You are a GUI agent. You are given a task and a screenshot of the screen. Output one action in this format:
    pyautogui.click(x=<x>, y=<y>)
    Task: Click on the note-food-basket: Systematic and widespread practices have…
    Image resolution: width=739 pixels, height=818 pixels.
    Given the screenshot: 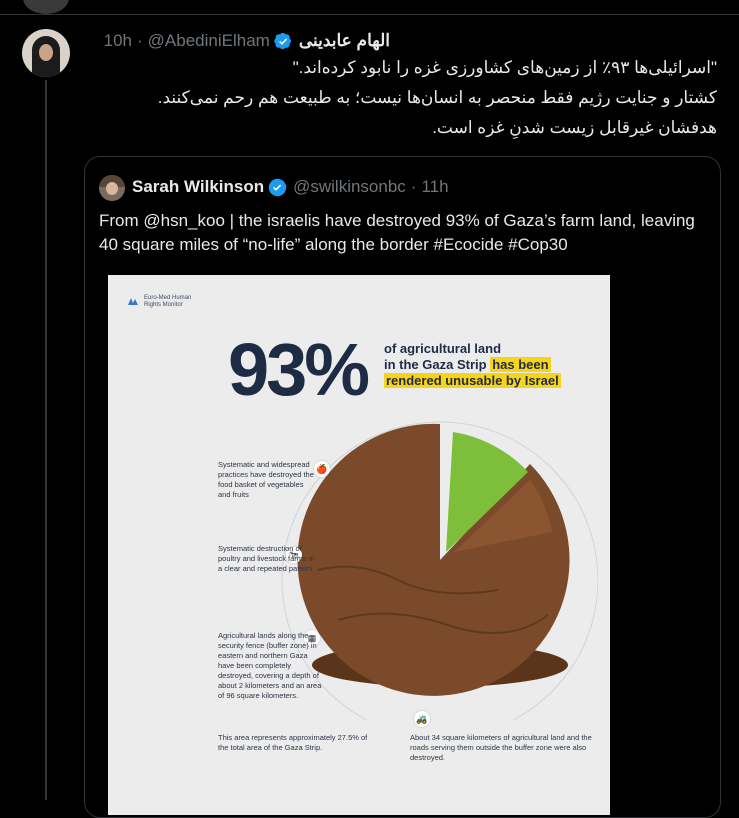 What is the action you would take?
    pyautogui.click(x=266, y=479)
    